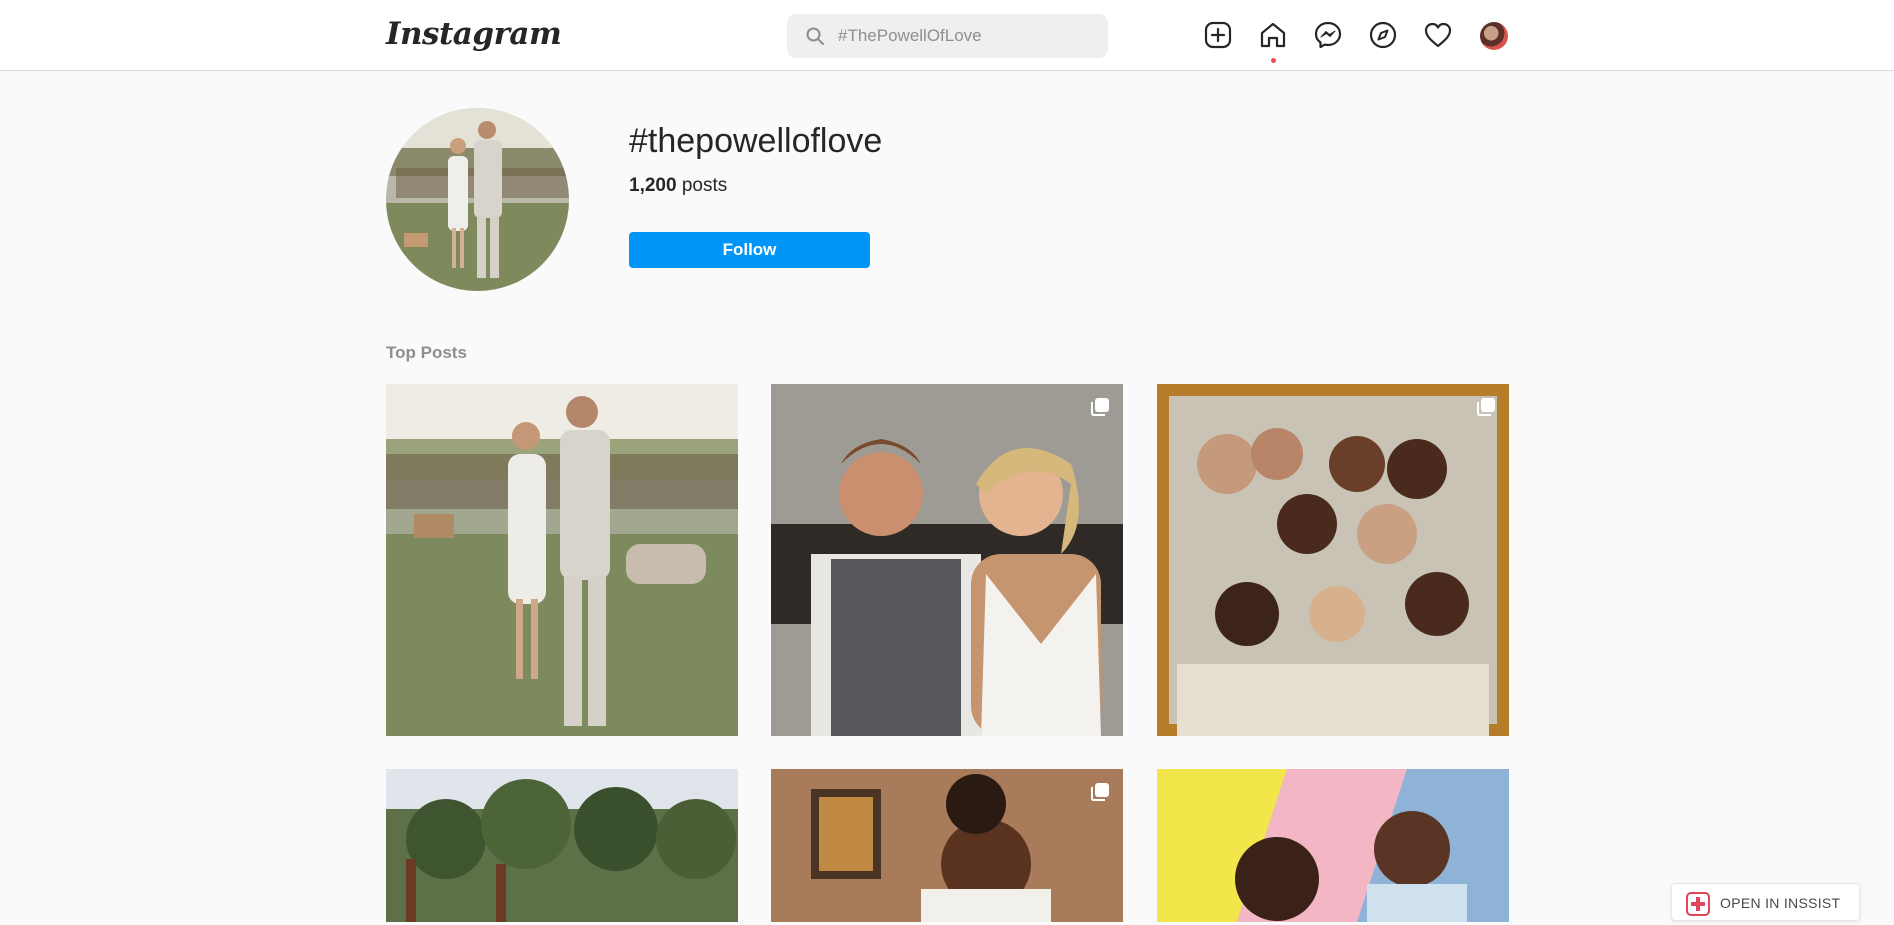 This screenshot has height=925, width=1894. Describe the element at coordinates (815, 36) in the screenshot. I see `search-icon` at that location.